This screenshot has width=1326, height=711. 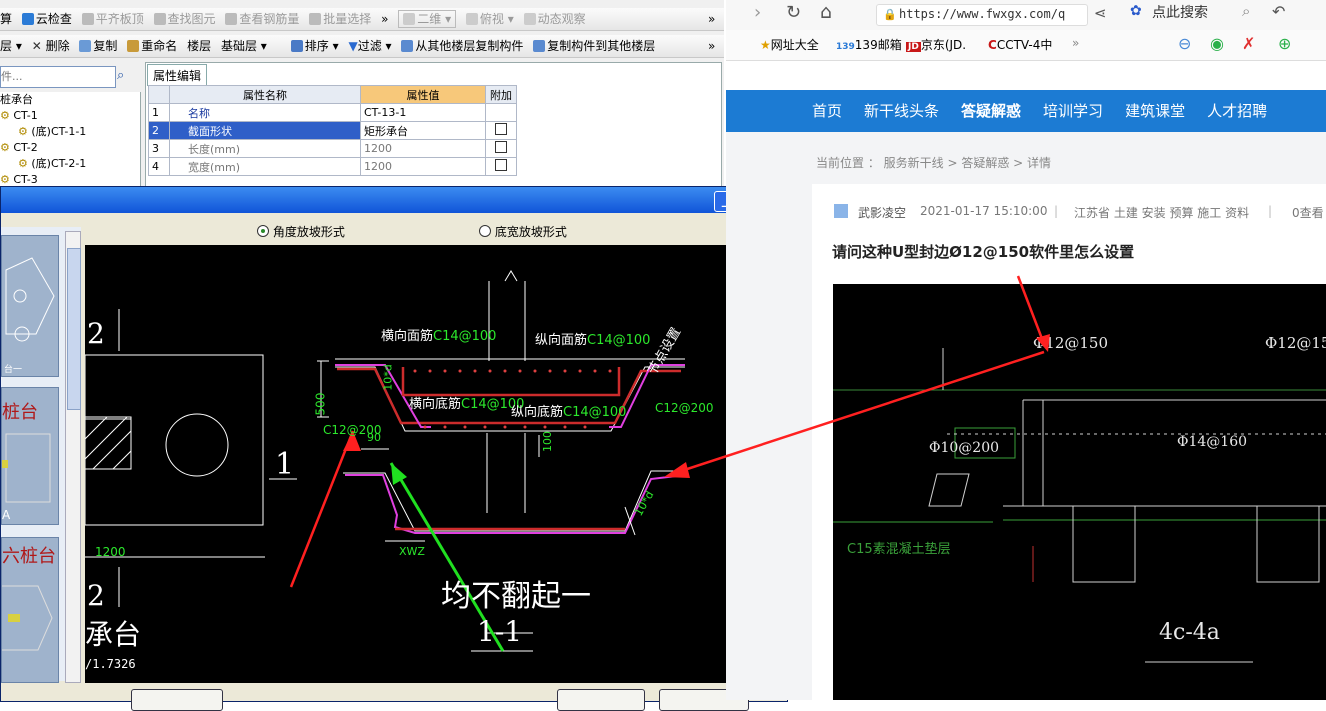 What do you see at coordinates (70, 148) in the screenshot?
I see `tree-item: ⚙ CT-2` at bounding box center [70, 148].